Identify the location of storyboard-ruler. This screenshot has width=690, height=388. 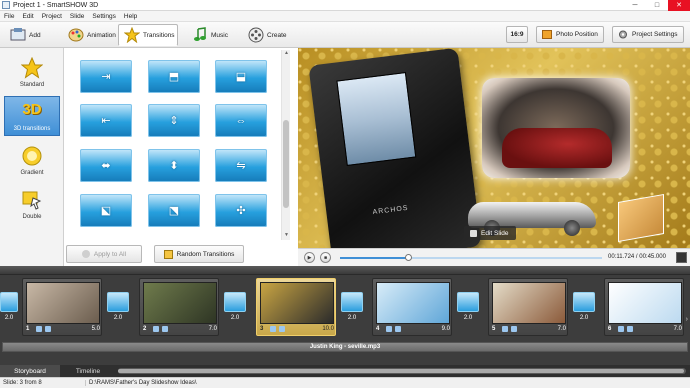
(345, 270).